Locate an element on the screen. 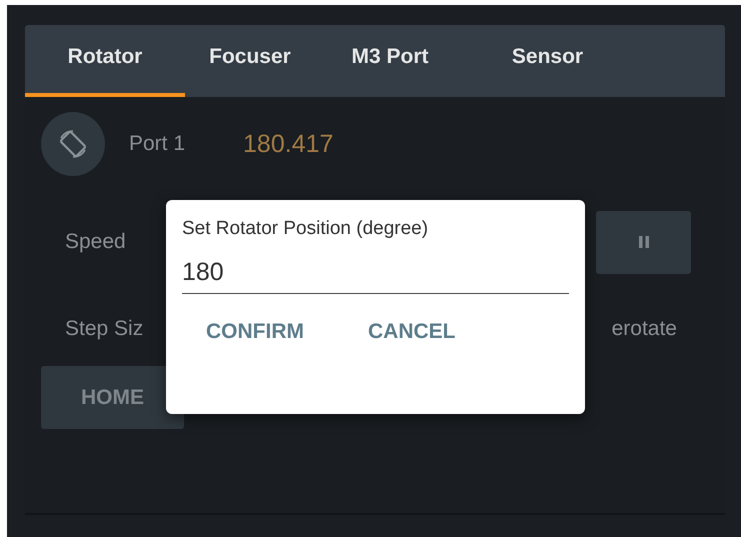 Image resolution: width=741 pixels, height=537 pixels. pause-icon is located at coordinates (644, 242).